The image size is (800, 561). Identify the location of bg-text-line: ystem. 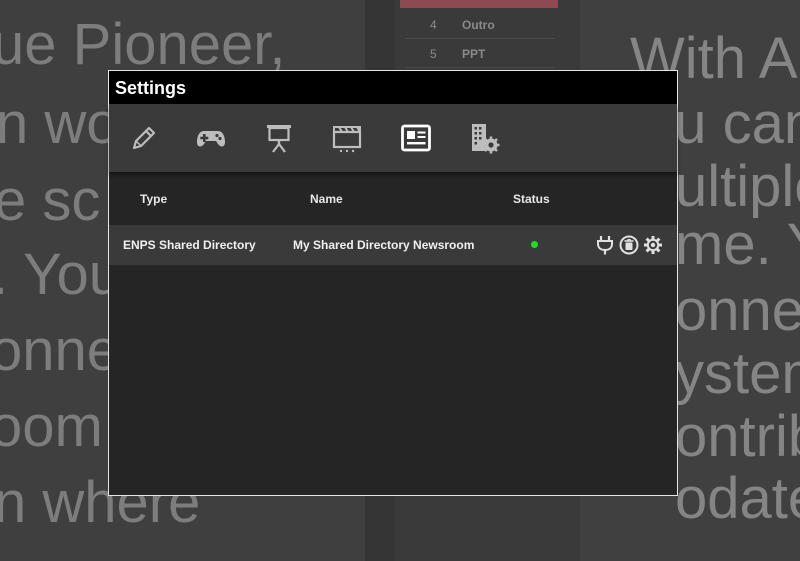
(737, 373).